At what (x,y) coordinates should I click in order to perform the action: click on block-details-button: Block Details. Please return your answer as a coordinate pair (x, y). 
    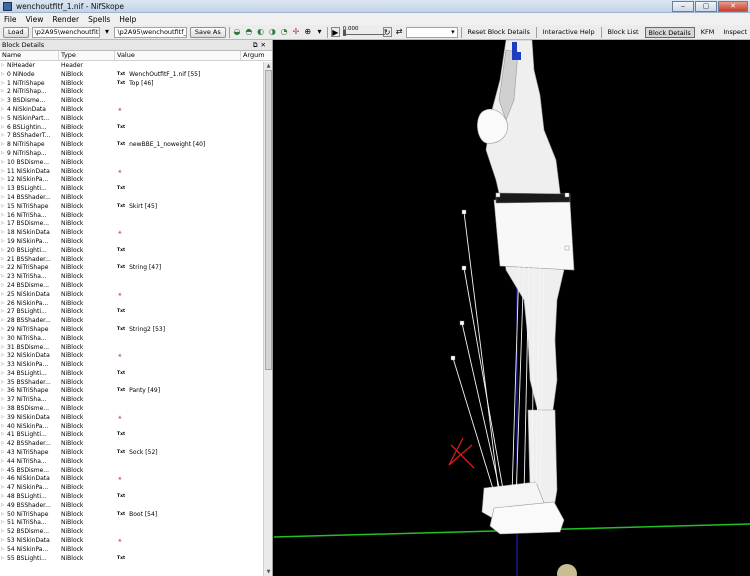
    Looking at the image, I should click on (669, 32).